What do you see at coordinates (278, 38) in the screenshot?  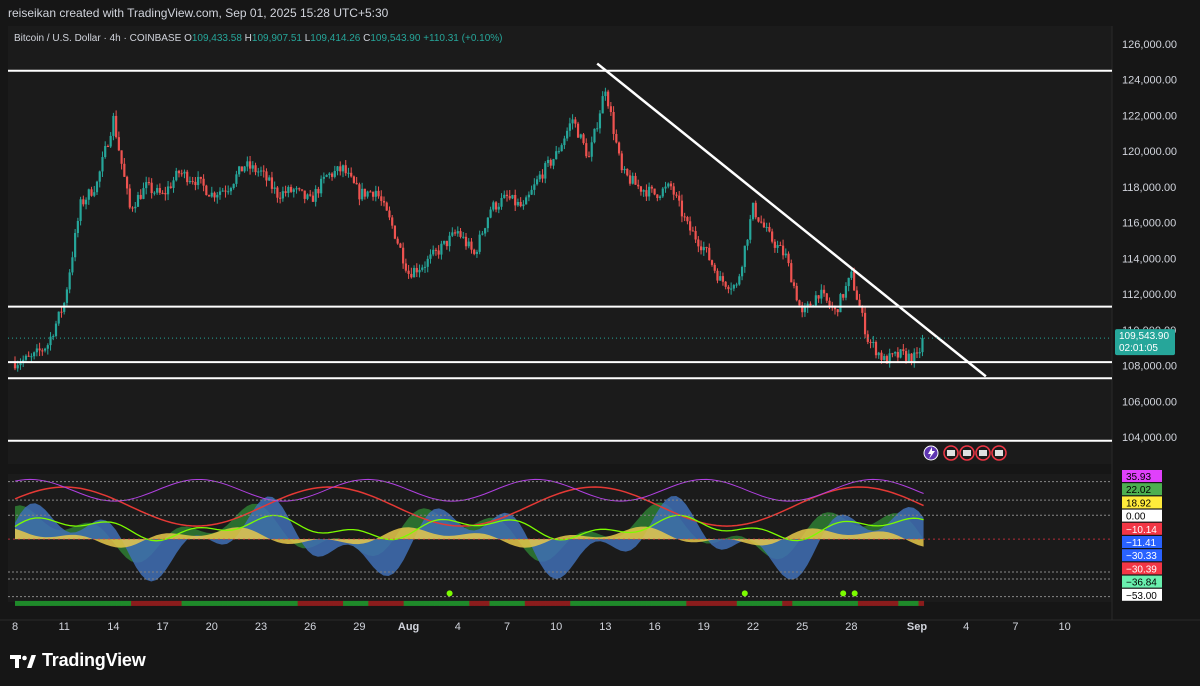 I see `legend-part: 109,907.51` at bounding box center [278, 38].